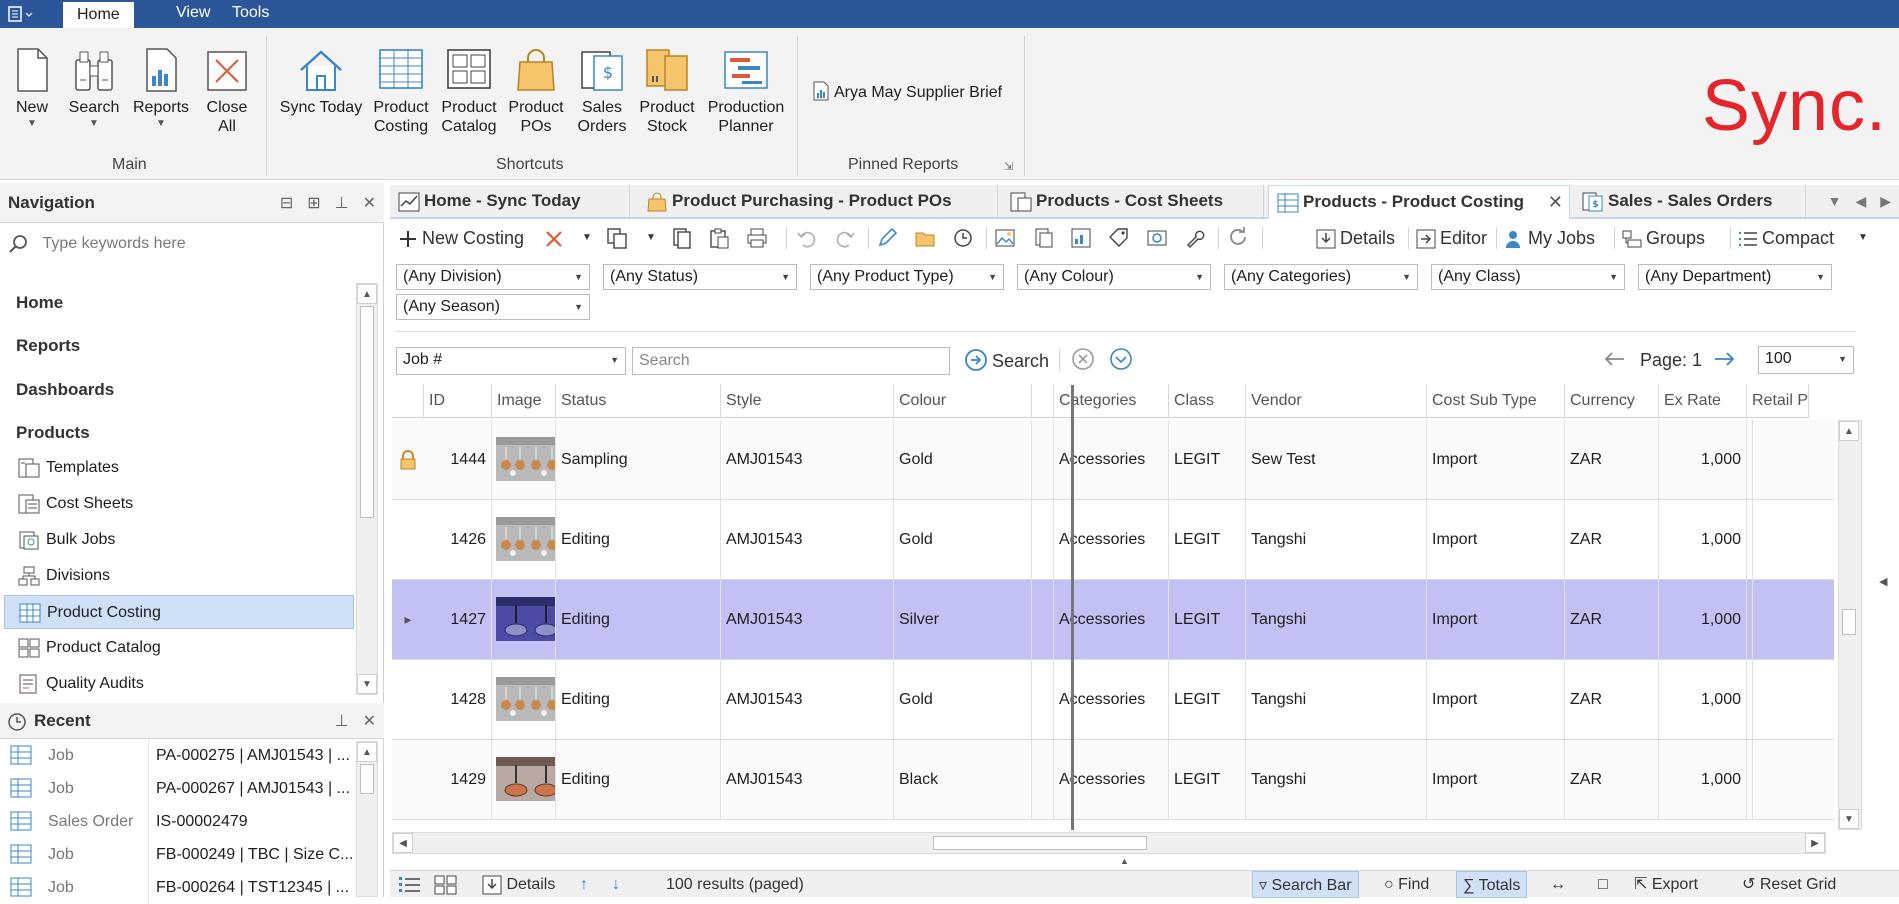 This screenshot has height=904, width=1899. What do you see at coordinates (193, 14) in the screenshot?
I see `ribbon-tab-view: View` at bounding box center [193, 14].